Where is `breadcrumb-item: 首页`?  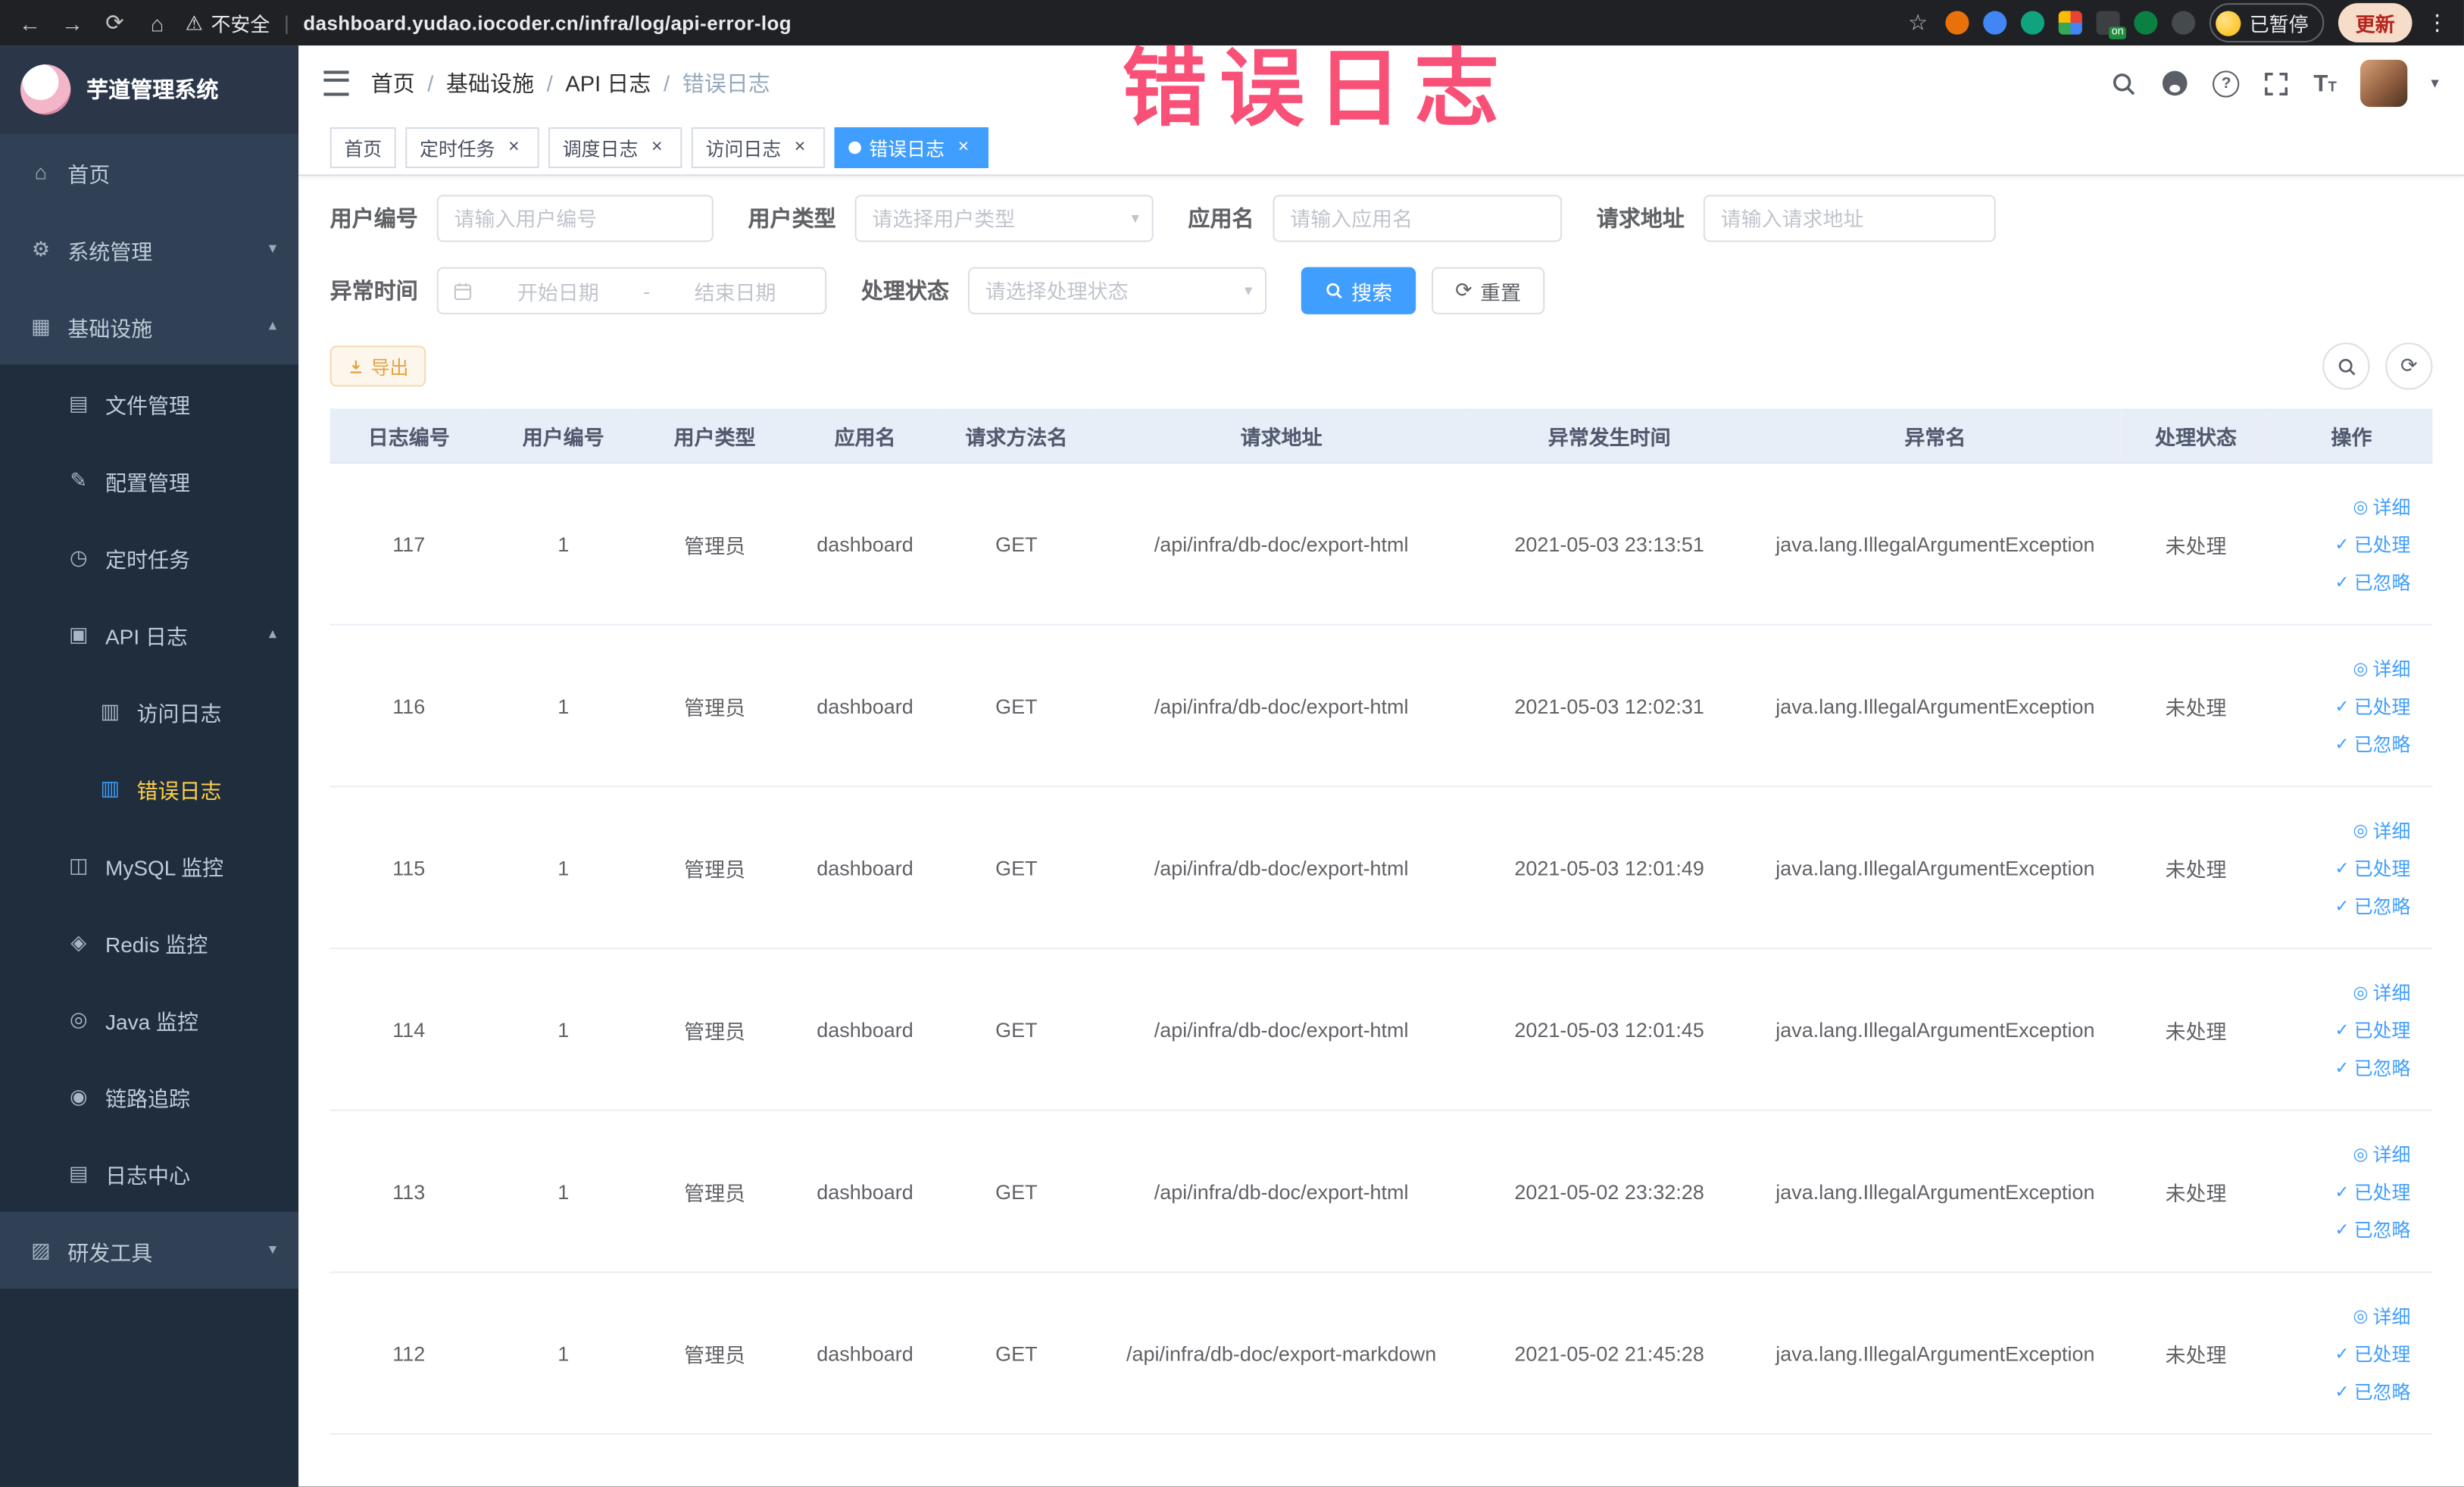 breadcrumb-item: 首页 is located at coordinates (393, 82).